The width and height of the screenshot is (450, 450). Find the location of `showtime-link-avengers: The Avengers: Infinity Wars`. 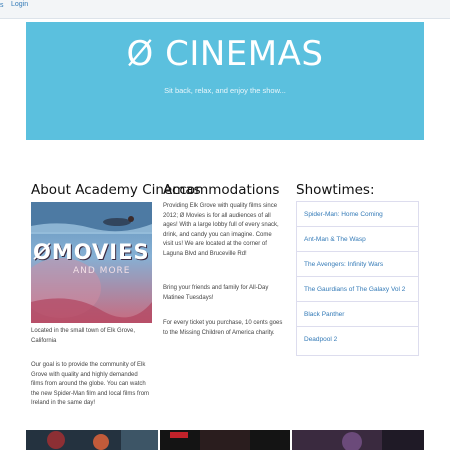

showtime-link-avengers: The Avengers: Infinity Wars is located at coordinates (357, 264).